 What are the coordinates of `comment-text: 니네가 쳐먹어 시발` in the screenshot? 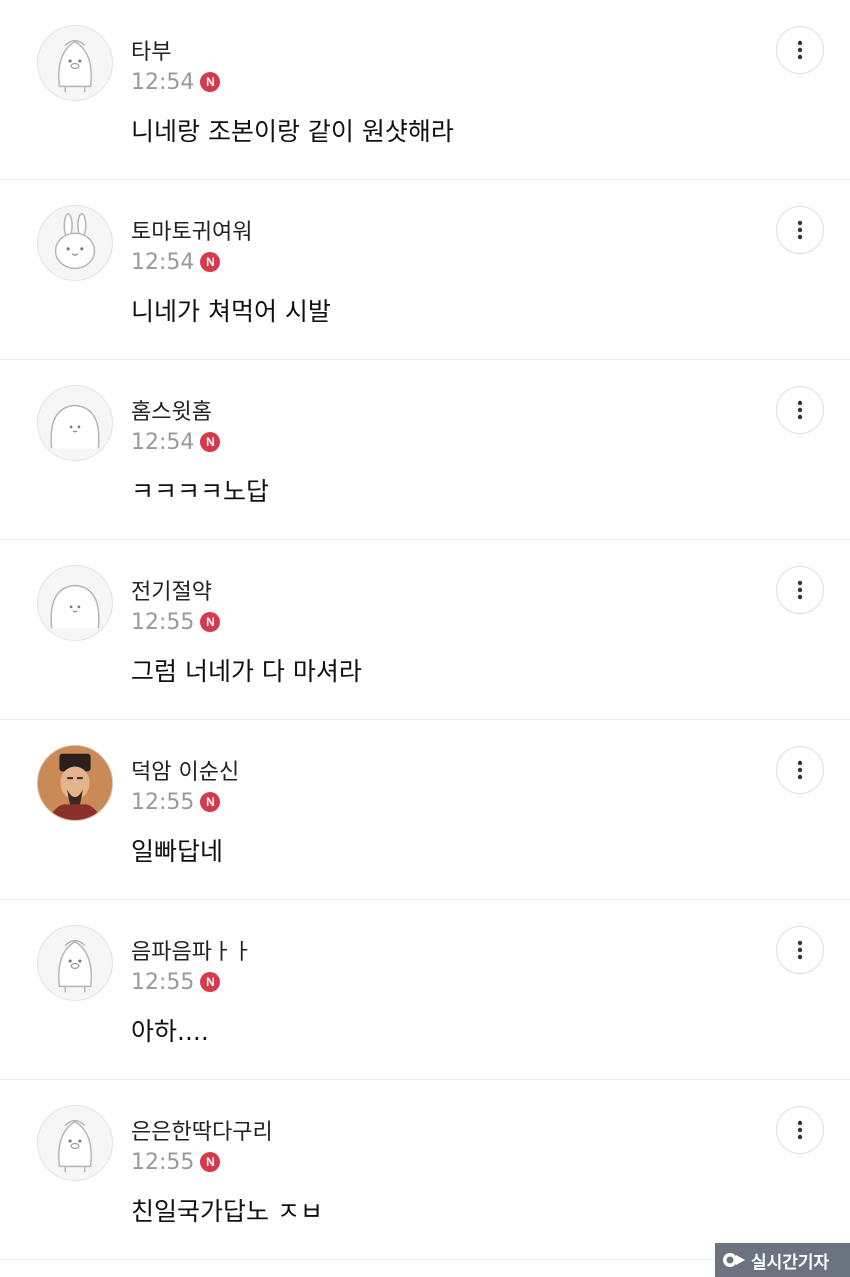 It's located at (231, 311).